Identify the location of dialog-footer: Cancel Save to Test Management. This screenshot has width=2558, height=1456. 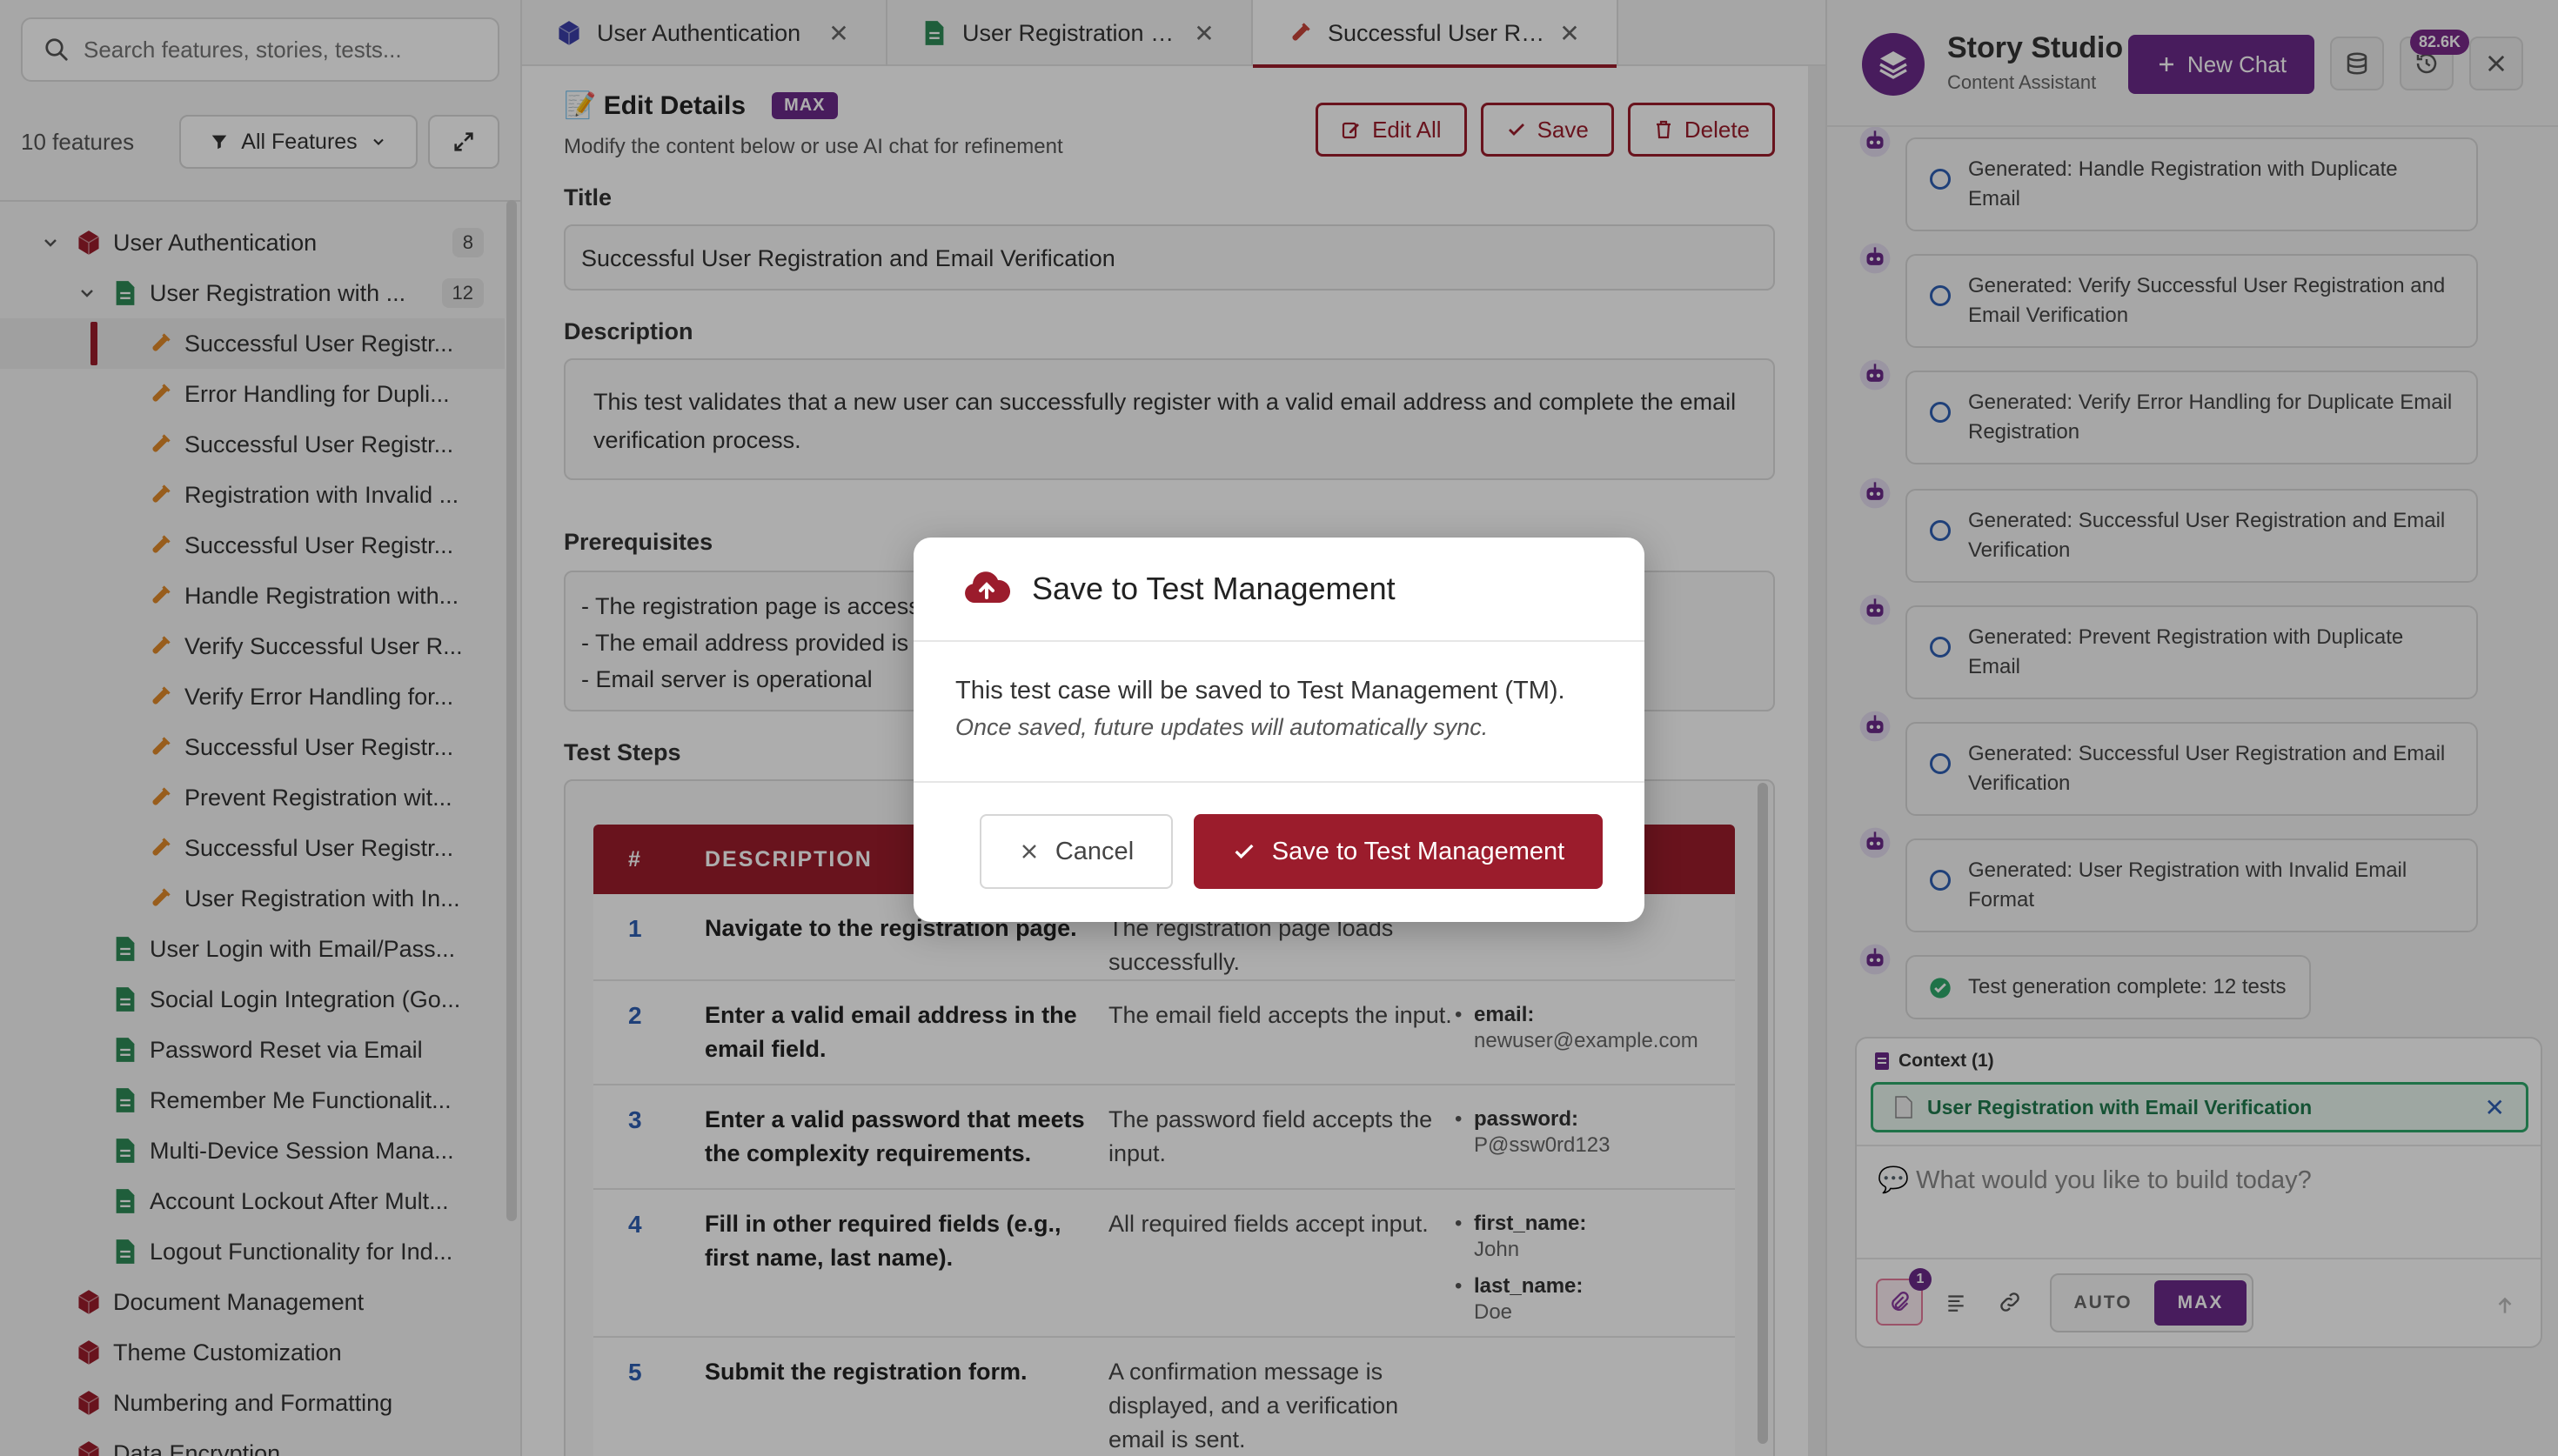
(1279, 853).